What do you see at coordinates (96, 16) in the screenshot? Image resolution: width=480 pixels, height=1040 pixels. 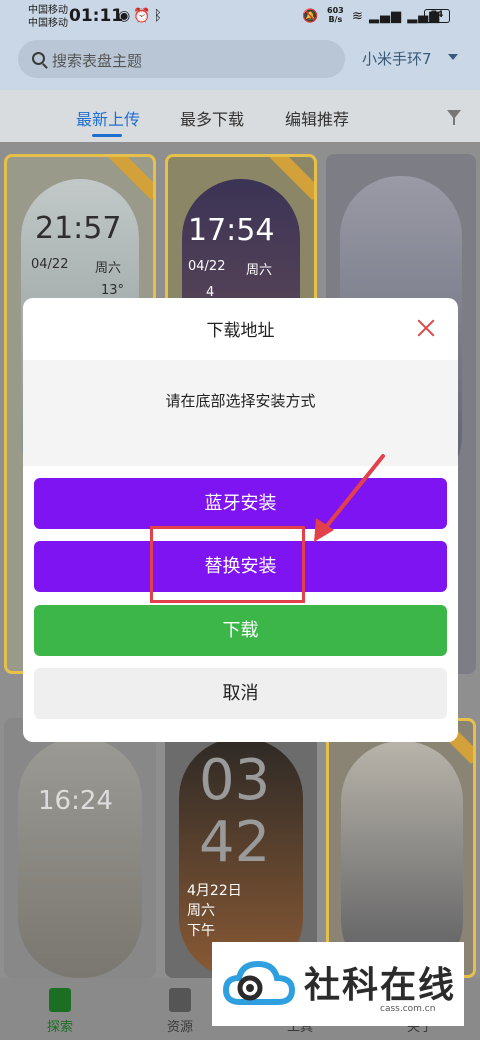 I see `clock: 01:11` at bounding box center [96, 16].